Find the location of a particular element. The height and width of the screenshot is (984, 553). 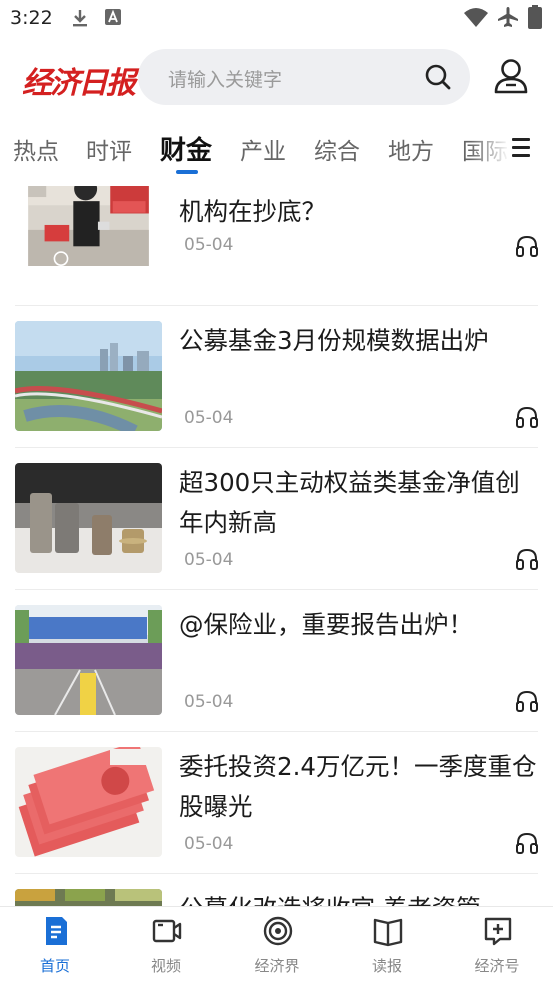

news-title: 公募化改造将收官 养老资管 is located at coordinates (359, 897).